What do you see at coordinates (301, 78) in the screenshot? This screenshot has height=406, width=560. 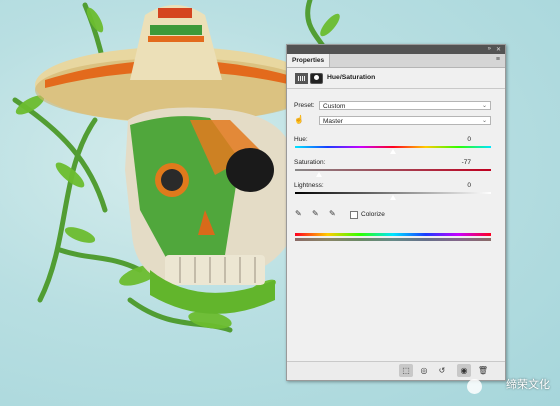 I see `hue-saturation-adjustment-icon` at bounding box center [301, 78].